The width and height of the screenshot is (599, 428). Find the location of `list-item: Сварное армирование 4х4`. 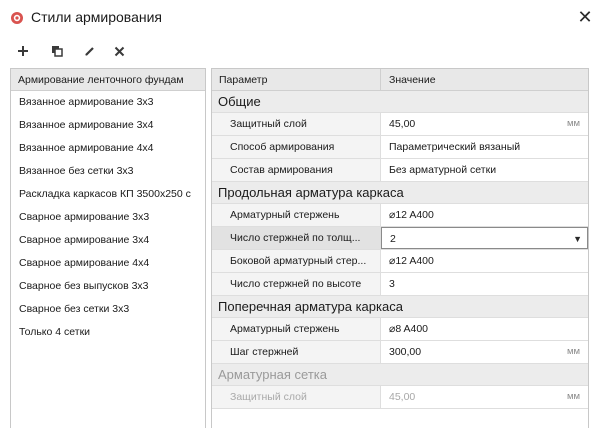

list-item: Сварное армирование 4х4 is located at coordinates (108, 263).